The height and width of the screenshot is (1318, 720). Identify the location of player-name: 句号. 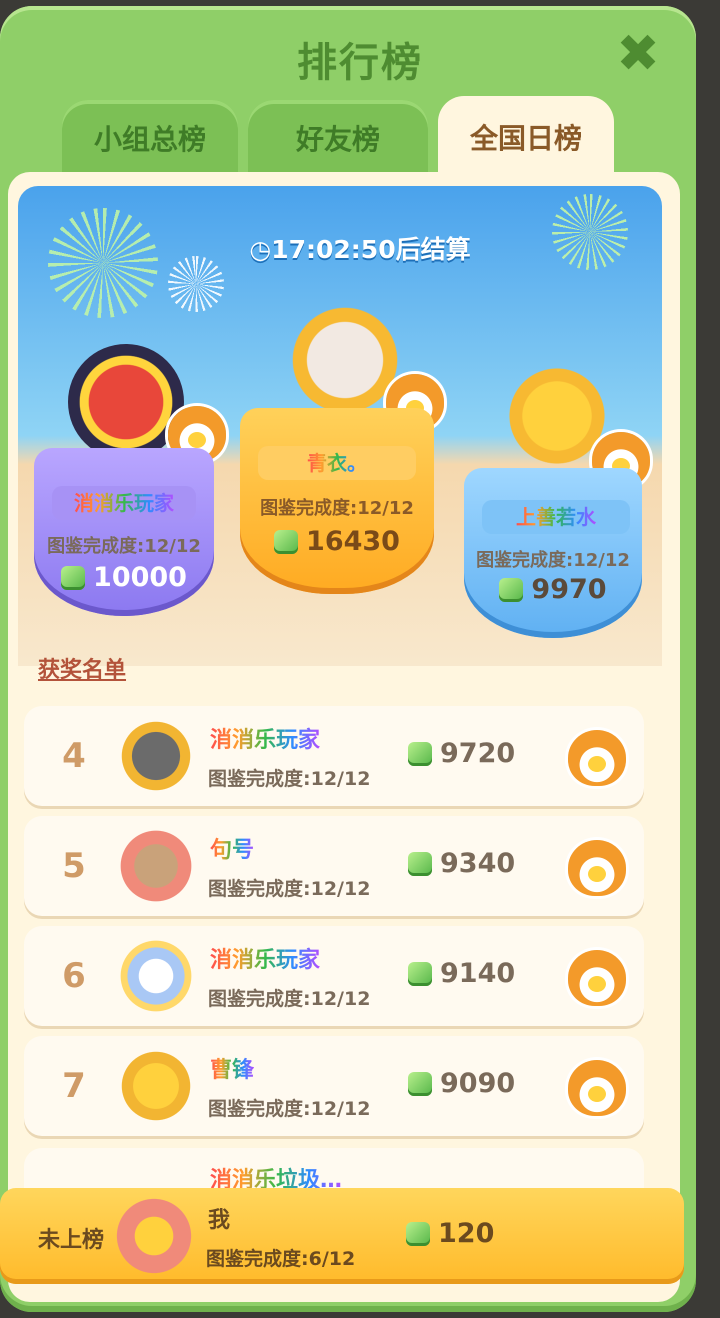
(232, 848).